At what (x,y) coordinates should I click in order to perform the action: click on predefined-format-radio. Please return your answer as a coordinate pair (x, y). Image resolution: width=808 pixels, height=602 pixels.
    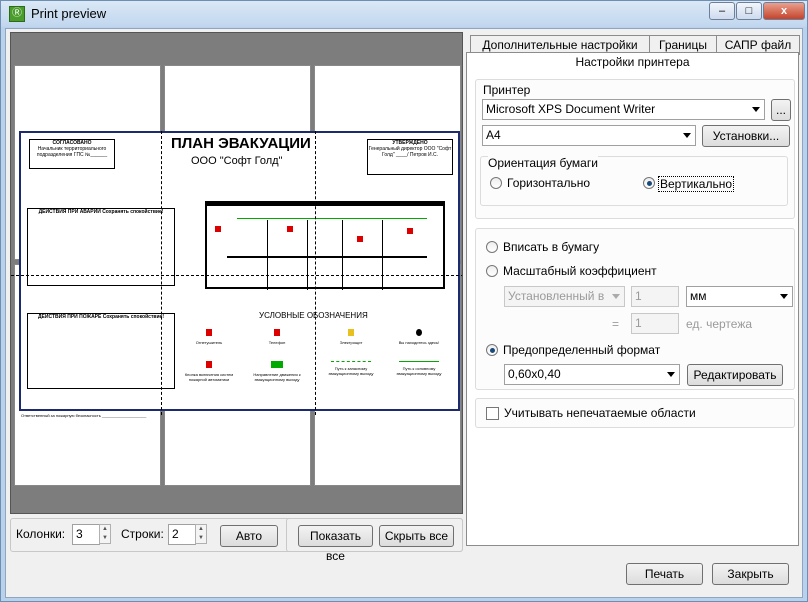
    Looking at the image, I should click on (492, 350).